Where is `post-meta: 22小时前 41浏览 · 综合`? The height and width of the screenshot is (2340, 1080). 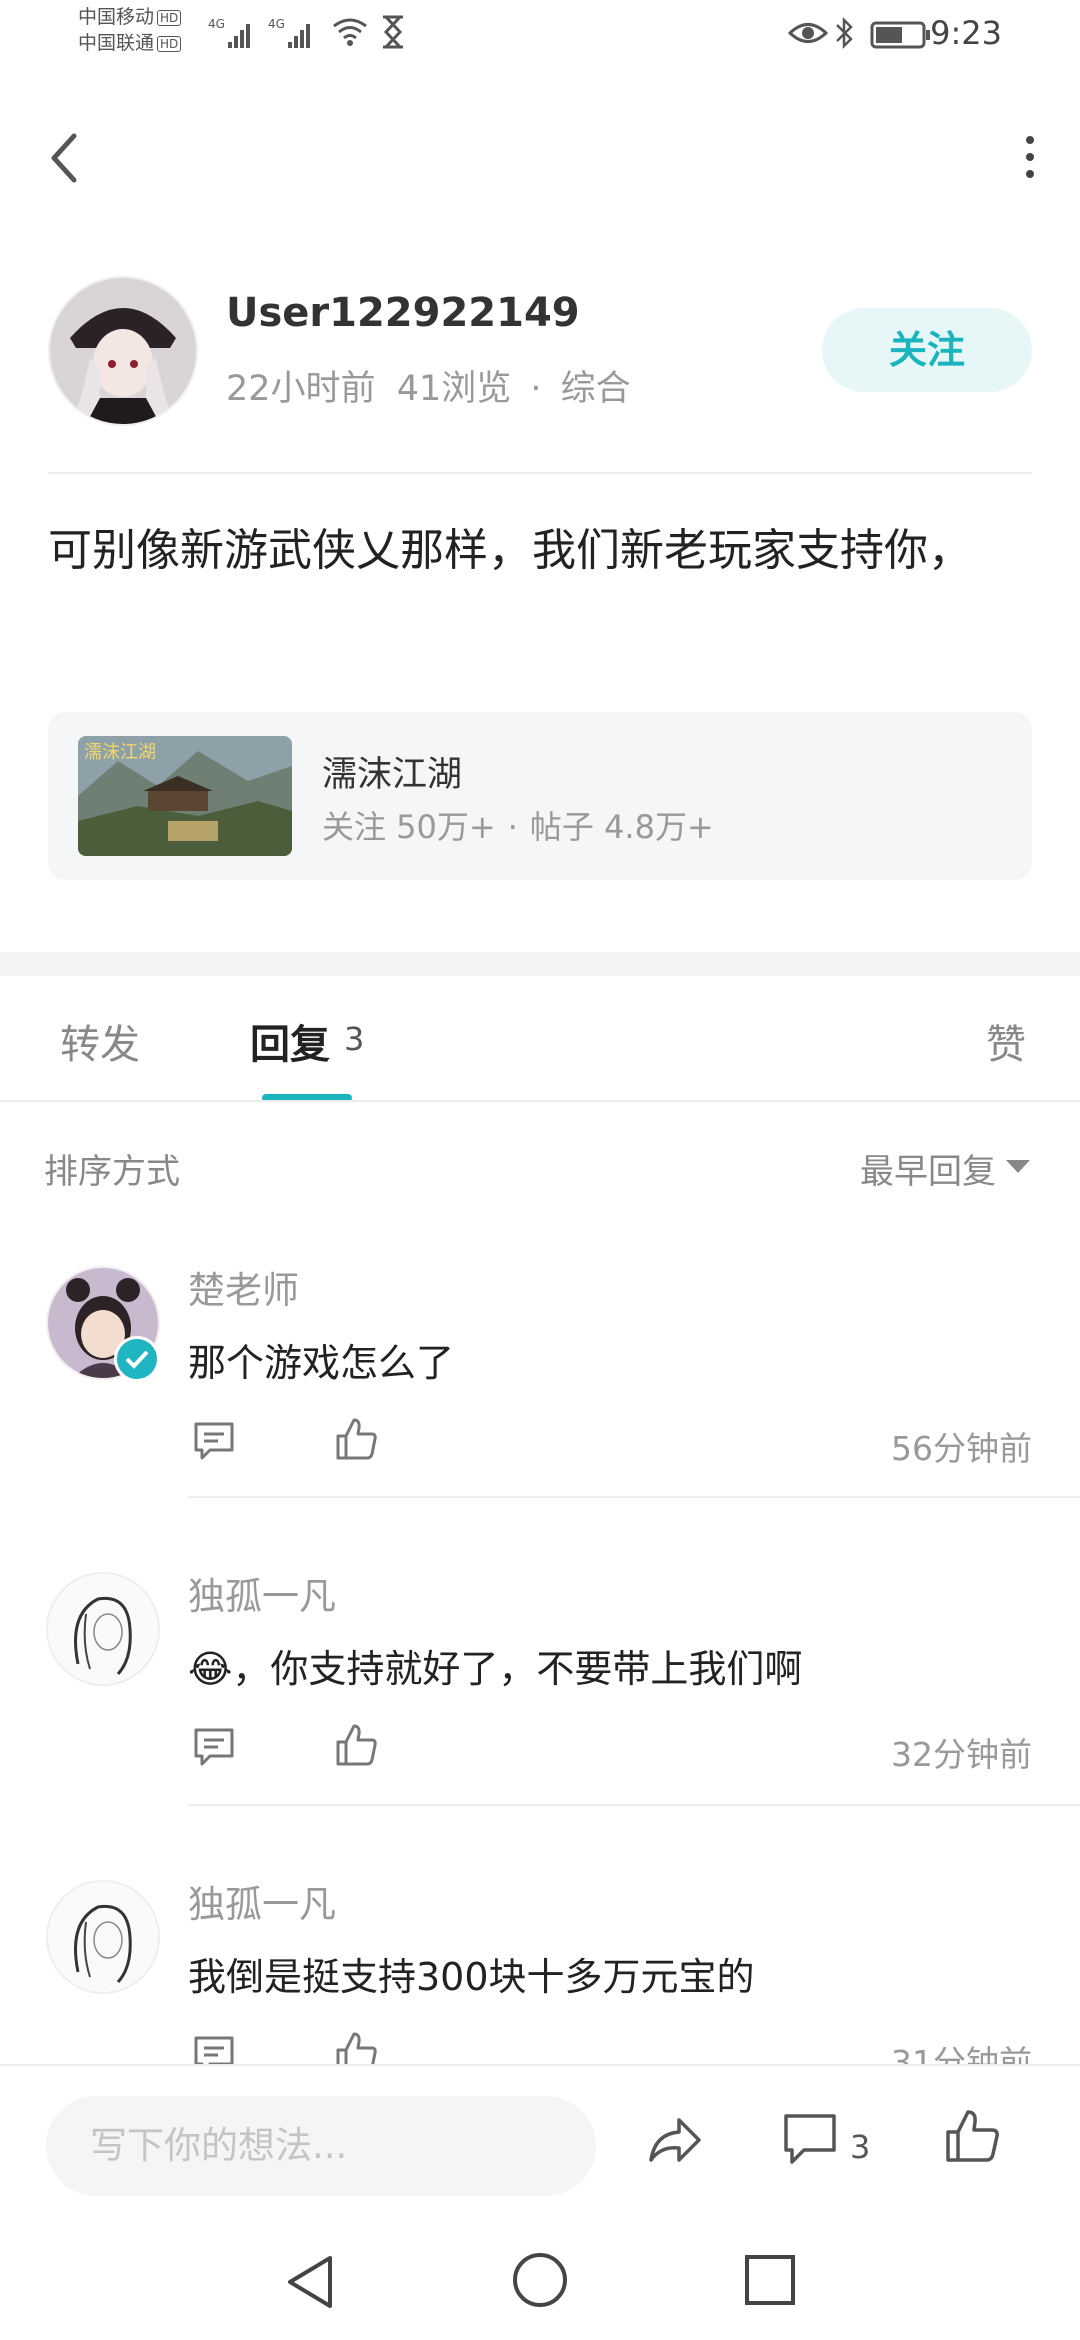 post-meta: 22小时前 41浏览 · 综合 is located at coordinates (428, 389).